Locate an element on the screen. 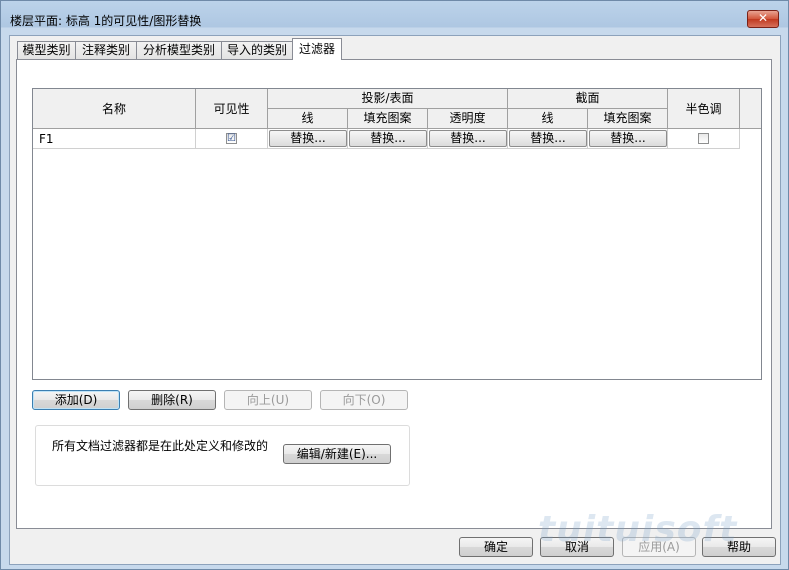  close-button: ✕ is located at coordinates (763, 19).